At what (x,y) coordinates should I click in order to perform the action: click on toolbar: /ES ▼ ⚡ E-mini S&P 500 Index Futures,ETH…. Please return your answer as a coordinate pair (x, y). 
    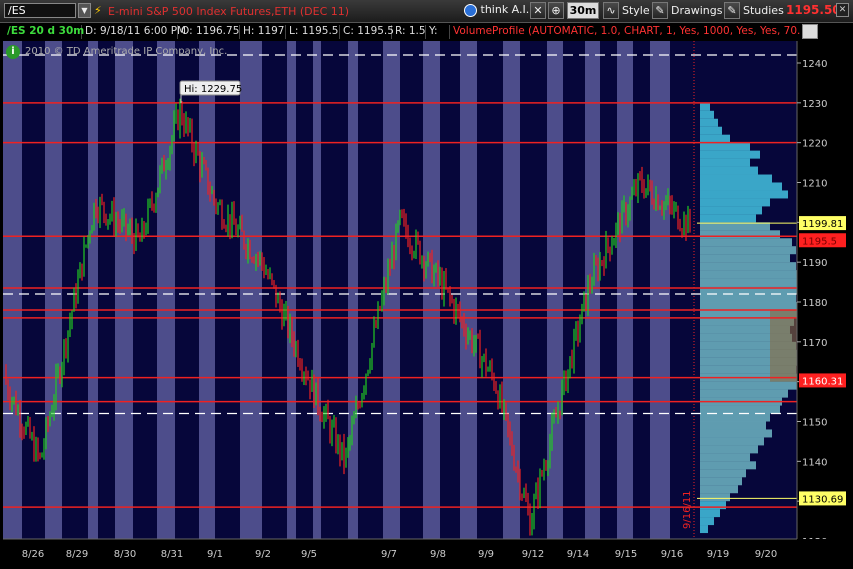
    Looking at the image, I should click on (426, 11).